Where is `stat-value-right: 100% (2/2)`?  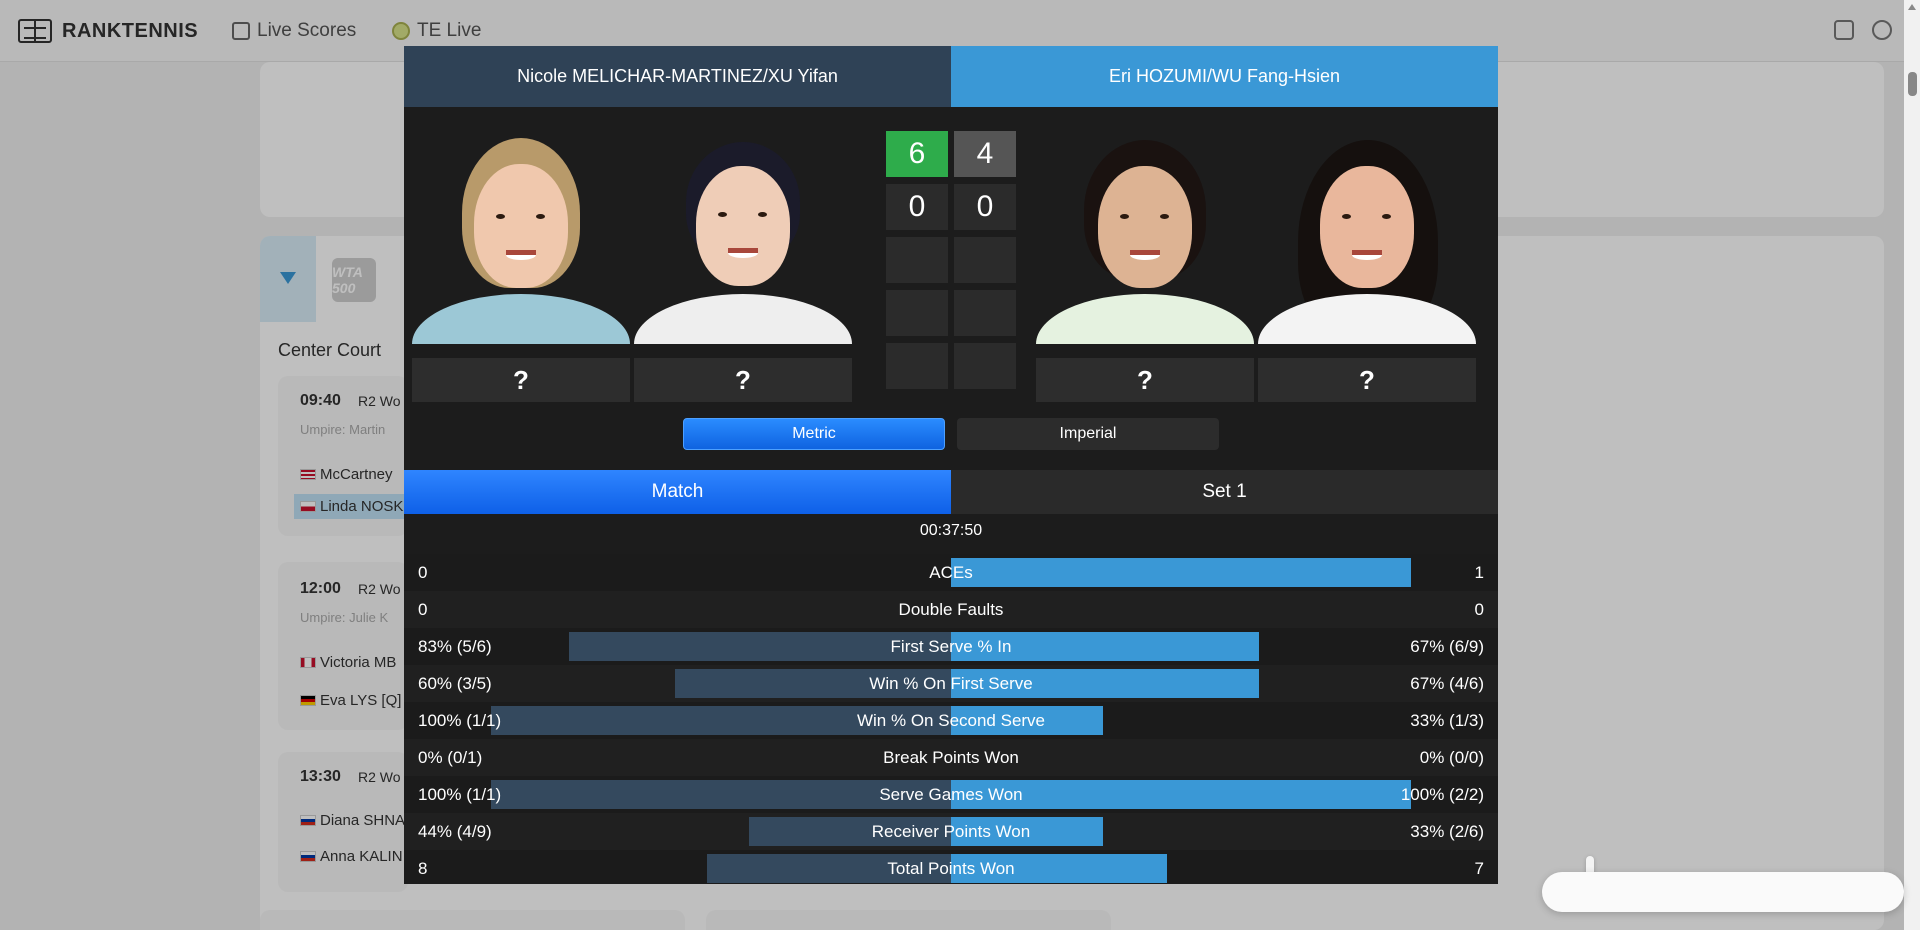 stat-value-right: 100% (2/2) is located at coordinates (1442, 794).